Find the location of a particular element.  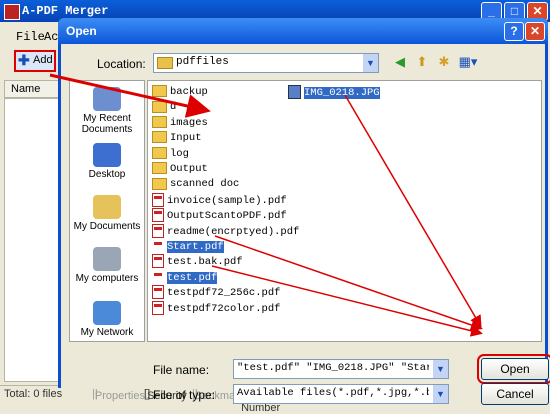

file-list-item: d is located at coordinates (164, 107).